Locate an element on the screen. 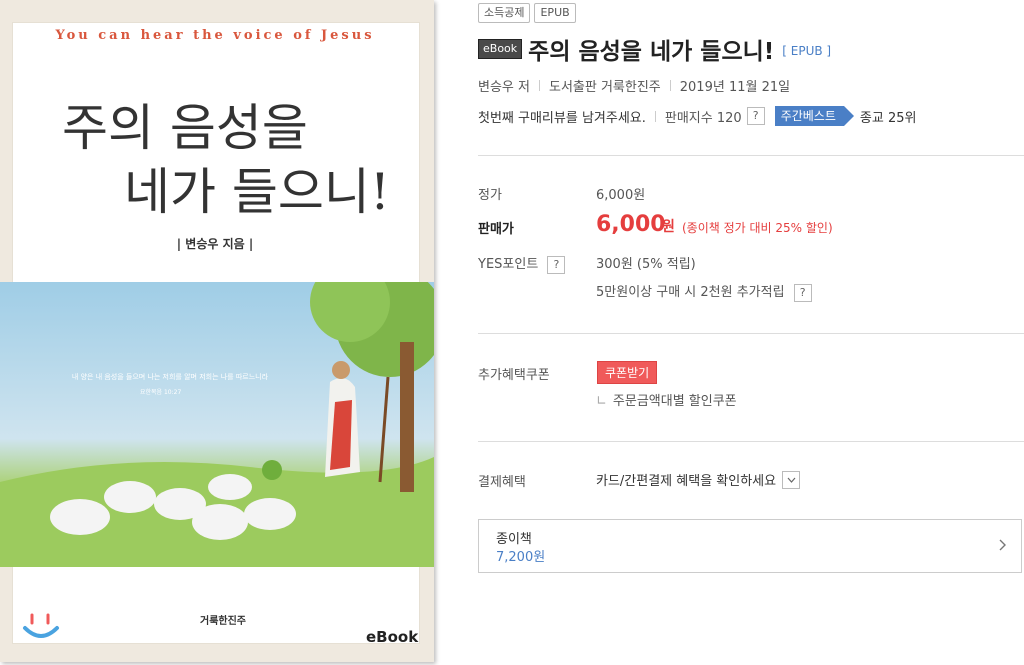 This screenshot has width=1024, height=665. title-row: eBook 주의 음성을 네가 들으니! [ EPUB ] is located at coordinates (654, 49).